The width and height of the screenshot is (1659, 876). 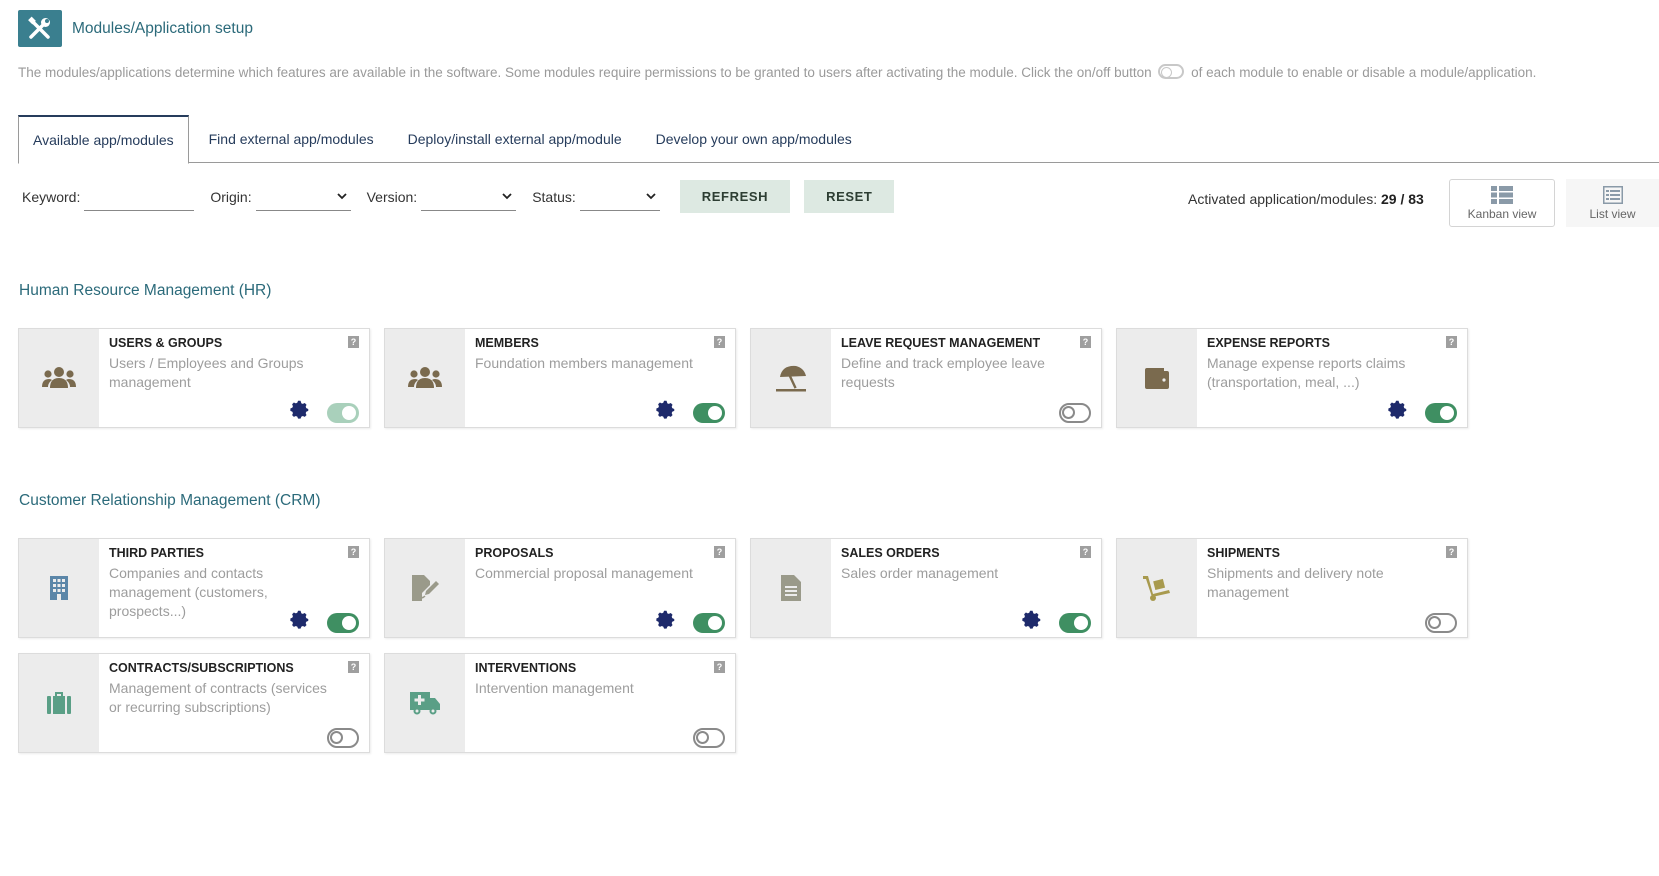 What do you see at coordinates (469, 197) in the screenshot?
I see `version-select` at bounding box center [469, 197].